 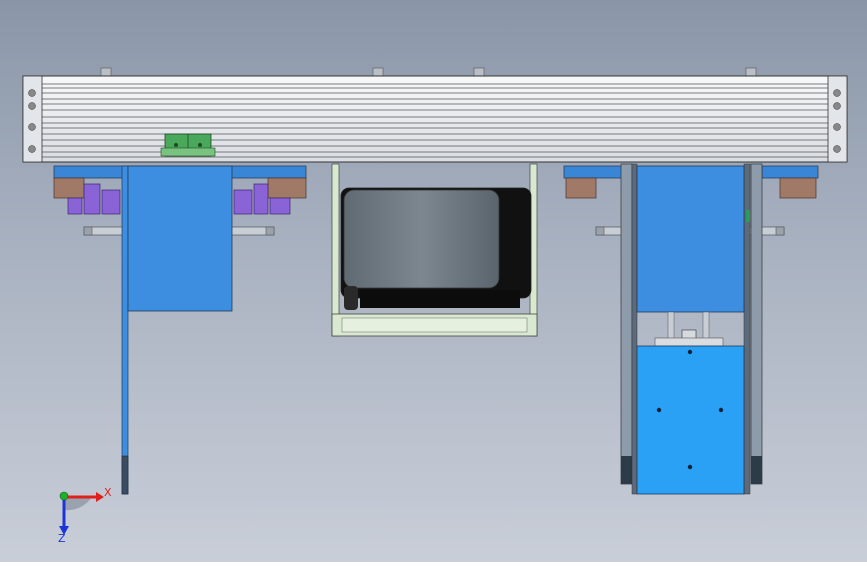 What do you see at coordinates (108, 492) in the screenshot?
I see `x-axis-label: X` at bounding box center [108, 492].